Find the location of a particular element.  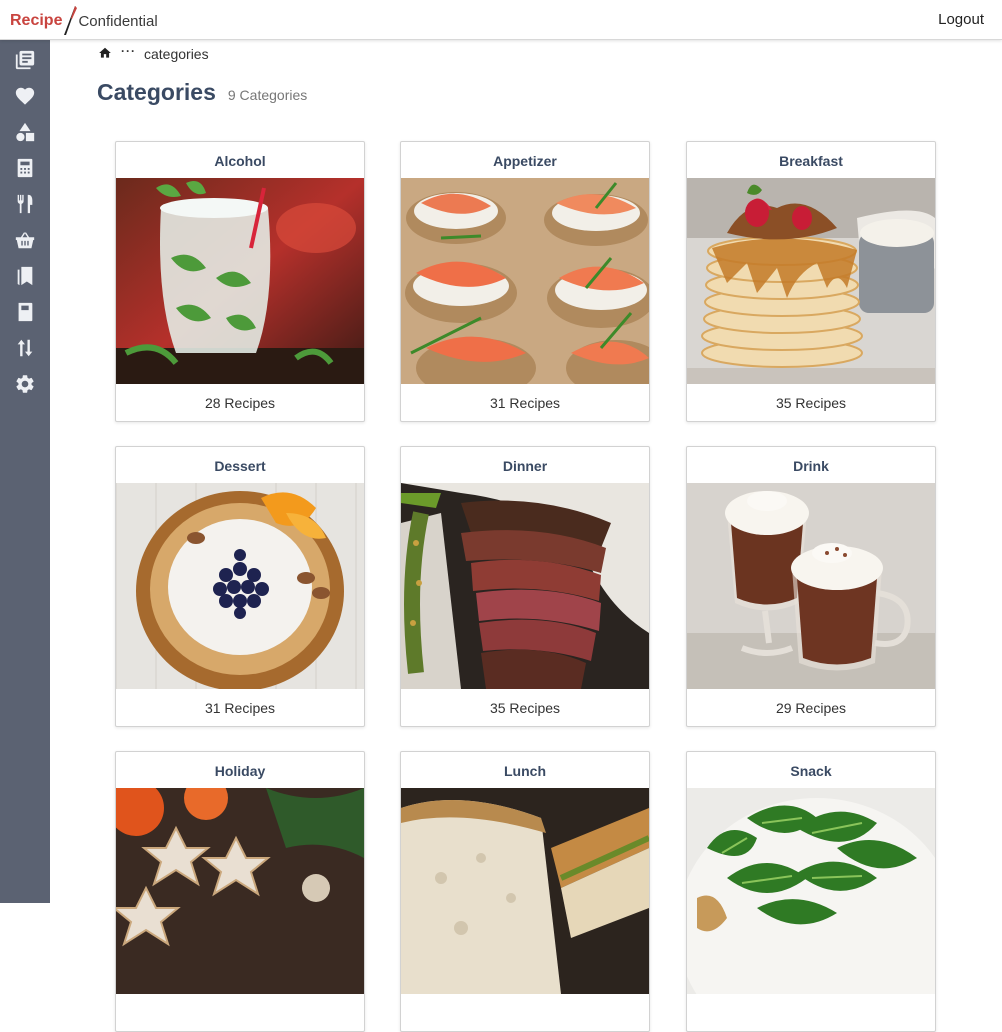

library-icon is located at coordinates (25, 60).